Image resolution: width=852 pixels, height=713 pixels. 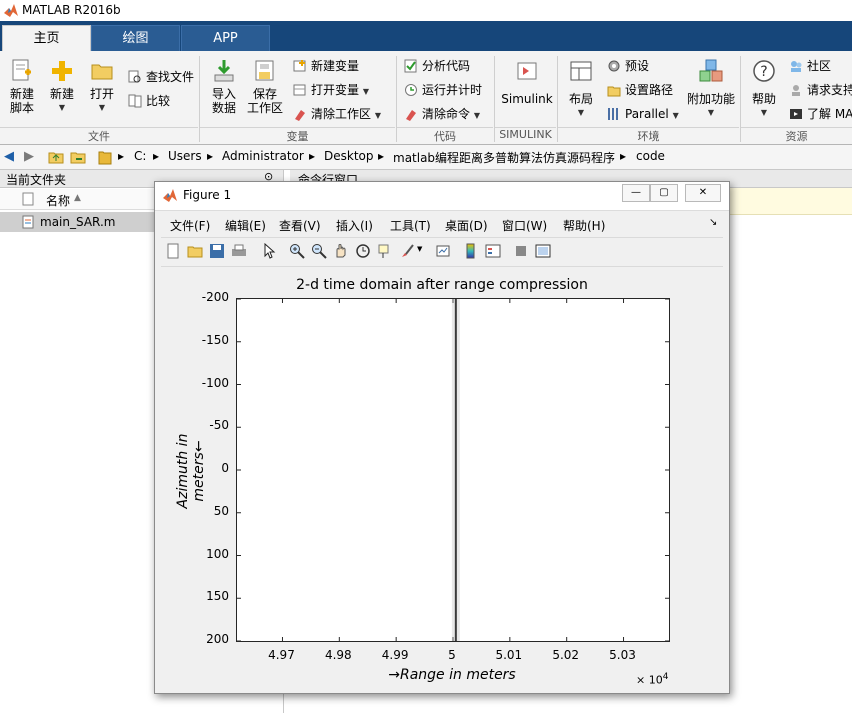 What do you see at coordinates (239, 251) in the screenshot?
I see `print-icon` at bounding box center [239, 251].